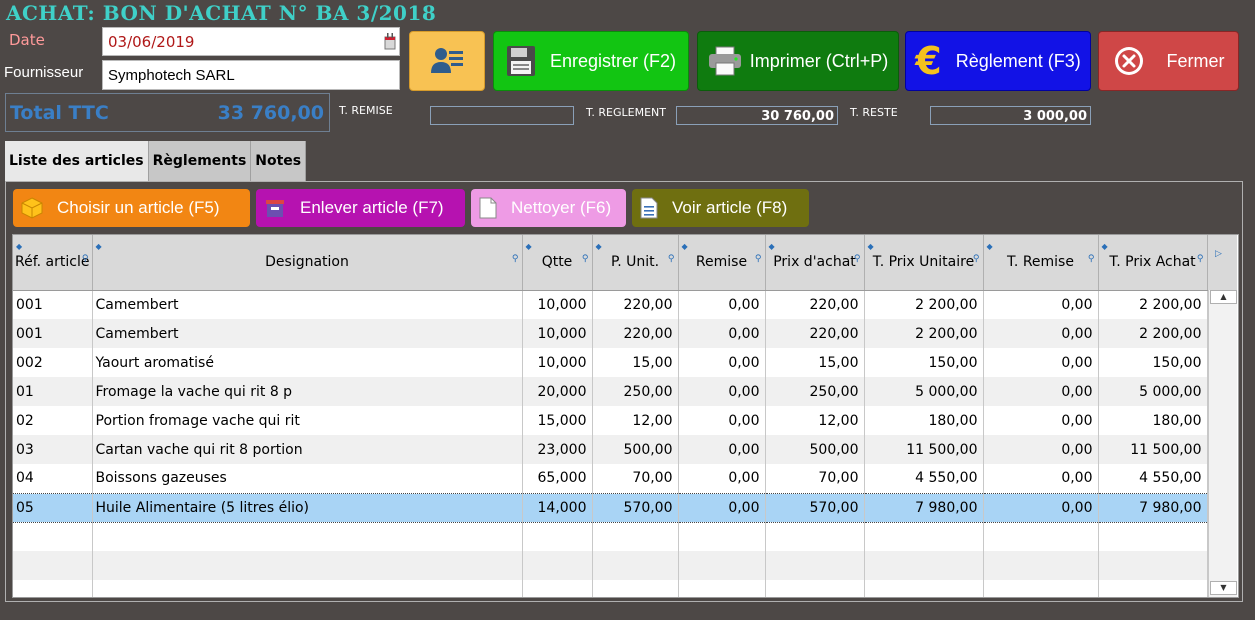 The height and width of the screenshot is (620, 1255). I want to click on date-field: 03/06/2019, so click(251, 41).